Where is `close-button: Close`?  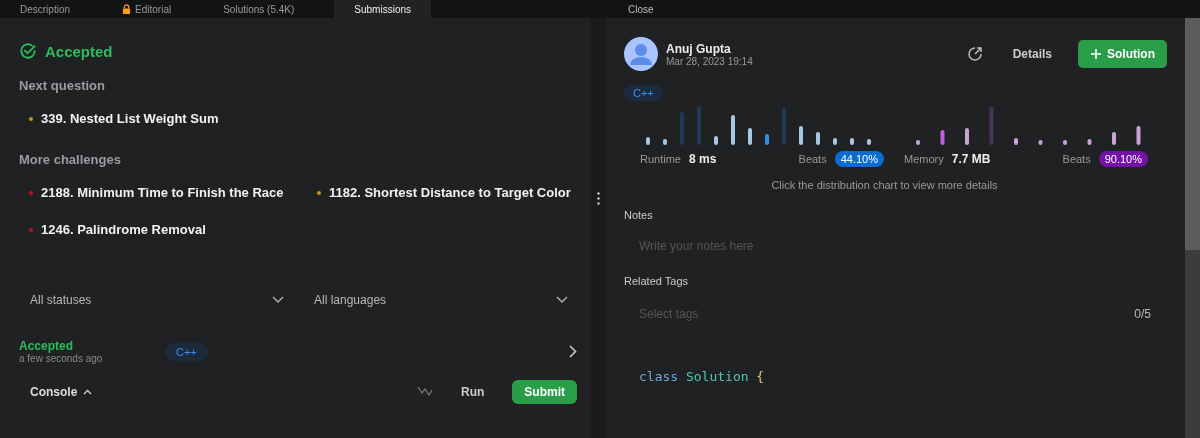
close-button: Close is located at coordinates (641, 9).